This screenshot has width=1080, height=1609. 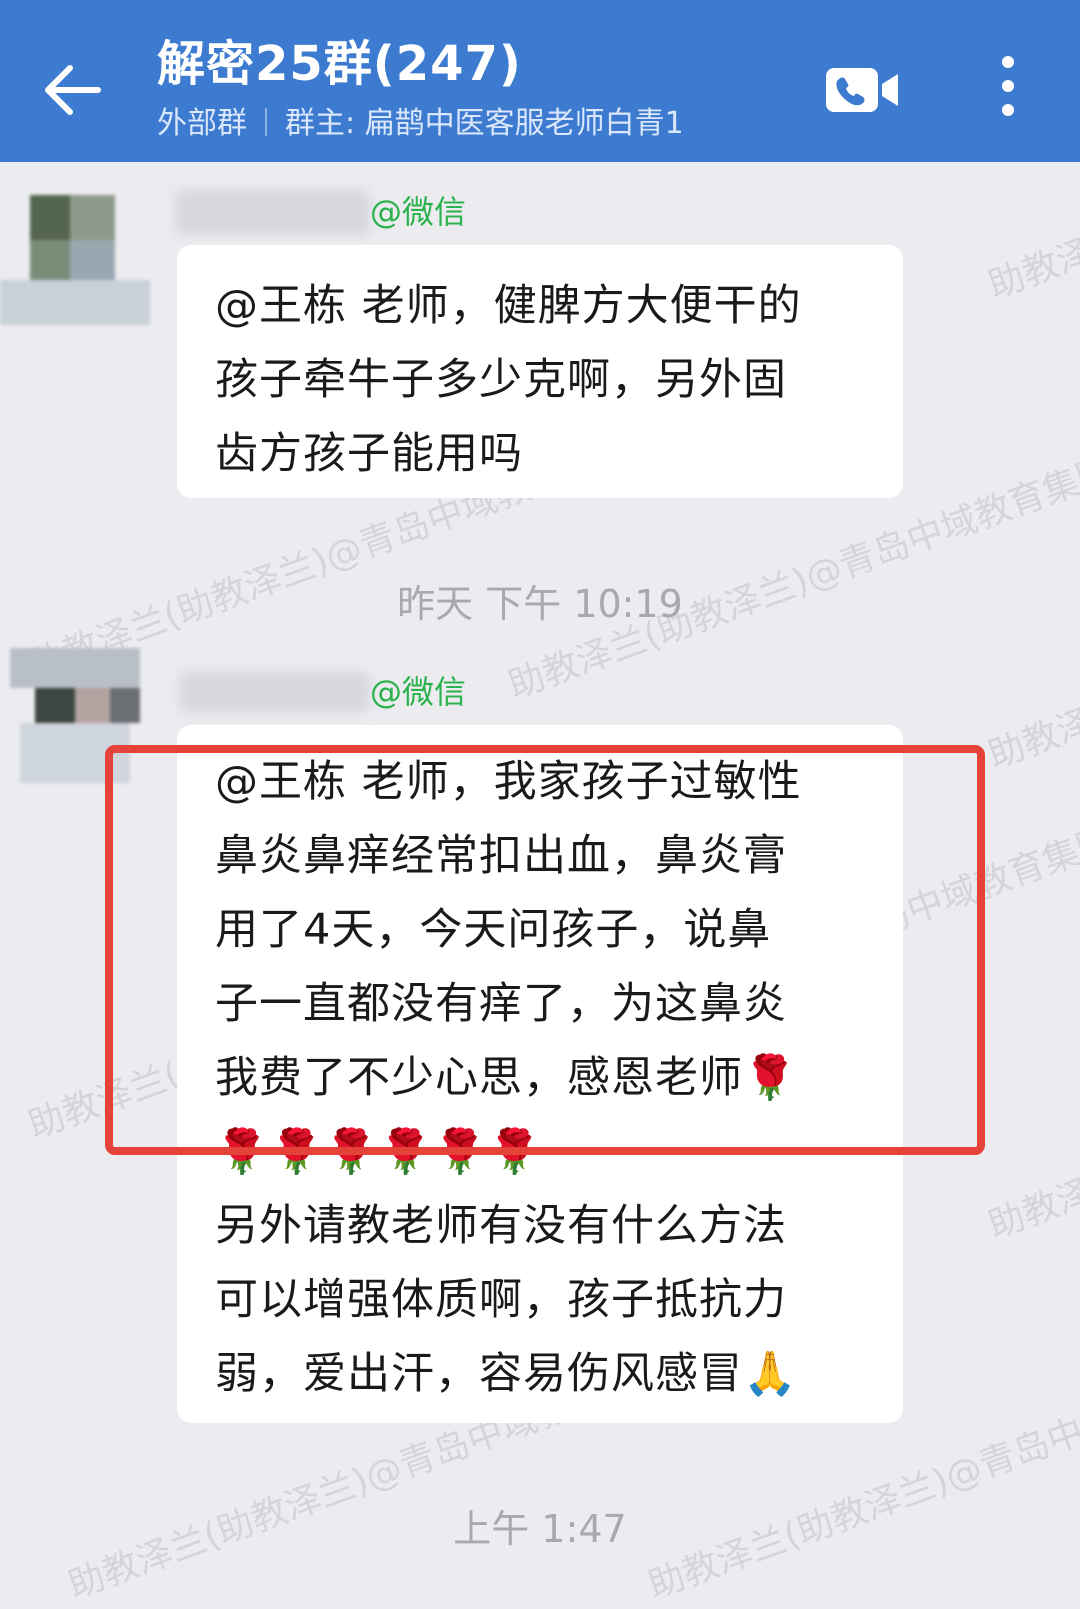 What do you see at coordinates (540, 1529) in the screenshot?
I see `timestamp: 上午 1:47` at bounding box center [540, 1529].